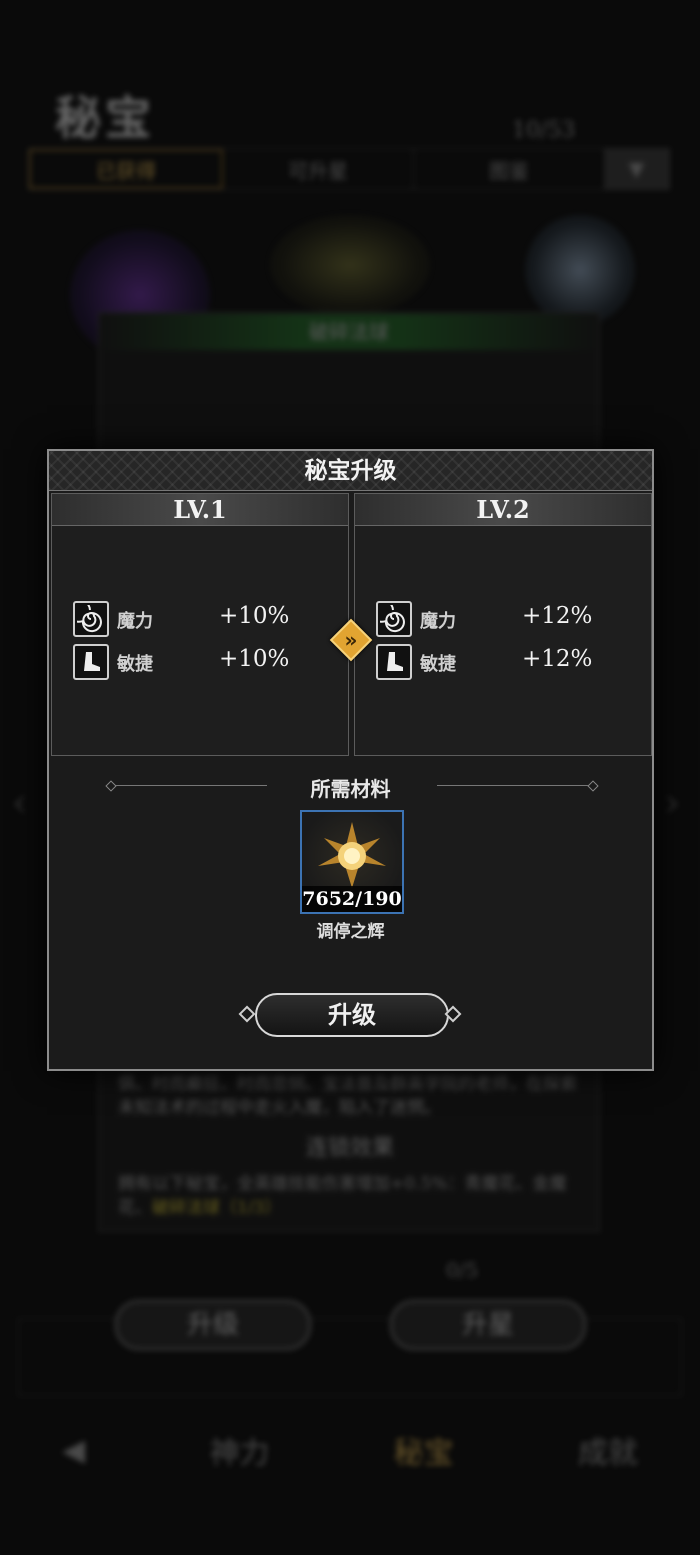 The height and width of the screenshot is (1555, 700). Describe the element at coordinates (506, 619) in the screenshot. I see `stat-row: 魔力 +12%` at that location.